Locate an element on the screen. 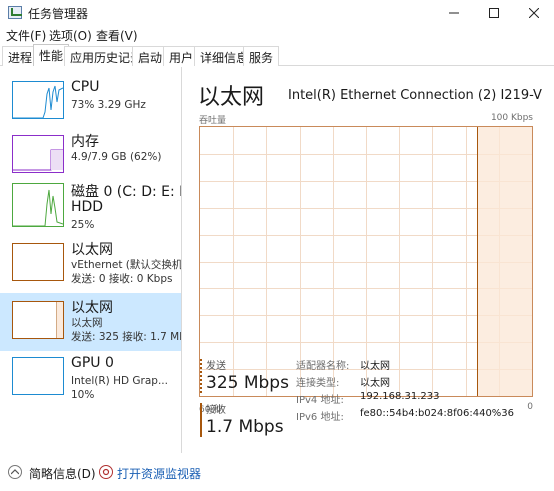  task-manager-icon is located at coordinates (15, 12).